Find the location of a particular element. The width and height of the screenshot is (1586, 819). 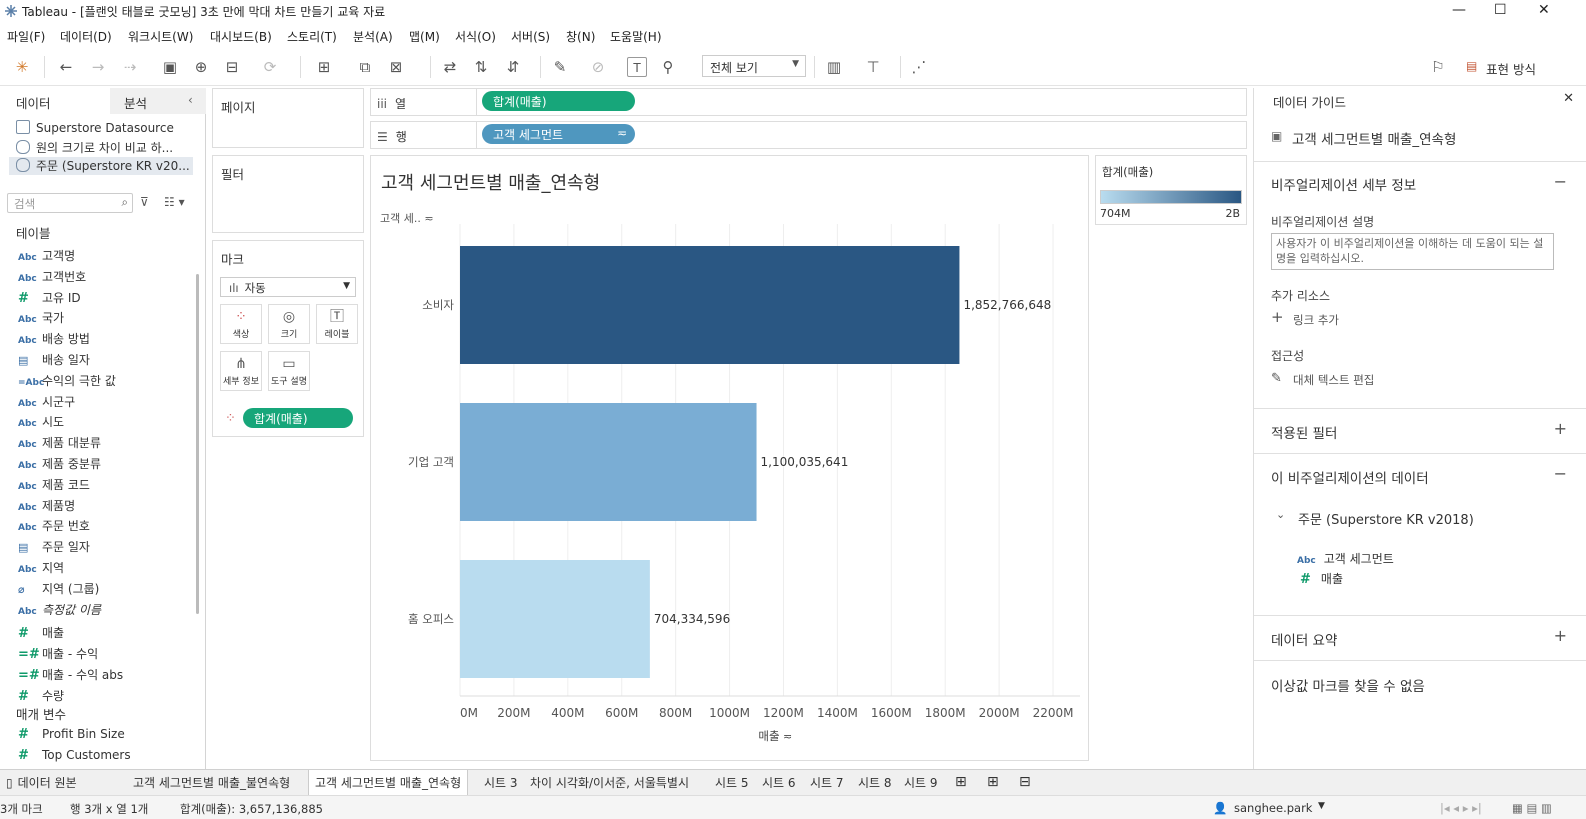

tab-sheet: 시트 8 is located at coordinates (875, 782).